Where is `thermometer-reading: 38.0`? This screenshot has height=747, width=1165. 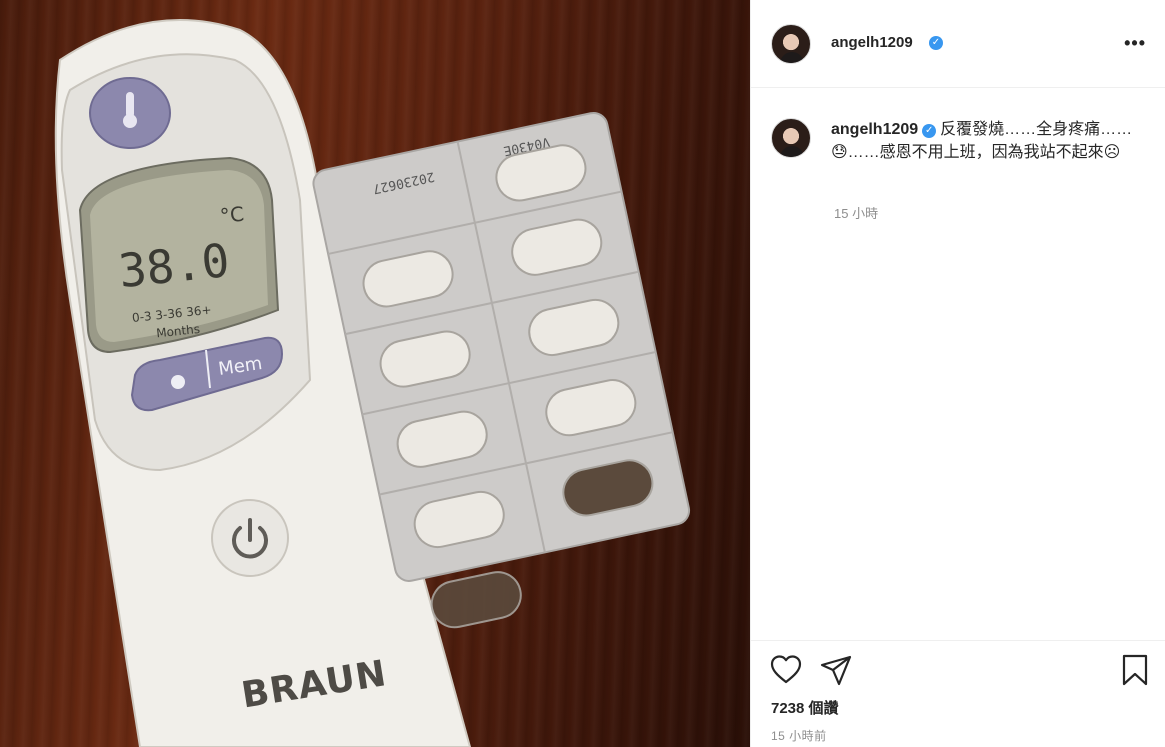 thermometer-reading: 38.0 is located at coordinates (174, 265).